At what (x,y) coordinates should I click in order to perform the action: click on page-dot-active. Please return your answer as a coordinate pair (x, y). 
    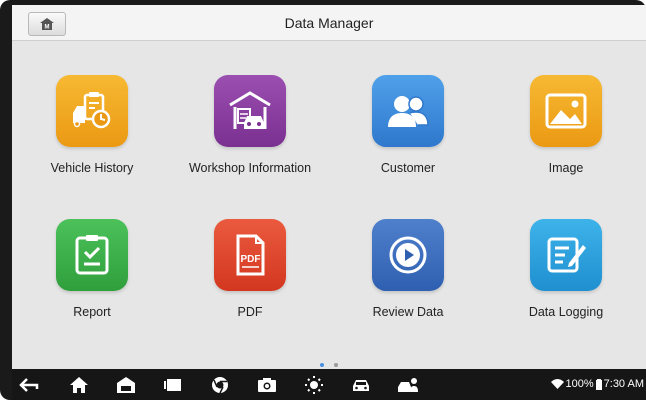
    Looking at the image, I should click on (321, 365).